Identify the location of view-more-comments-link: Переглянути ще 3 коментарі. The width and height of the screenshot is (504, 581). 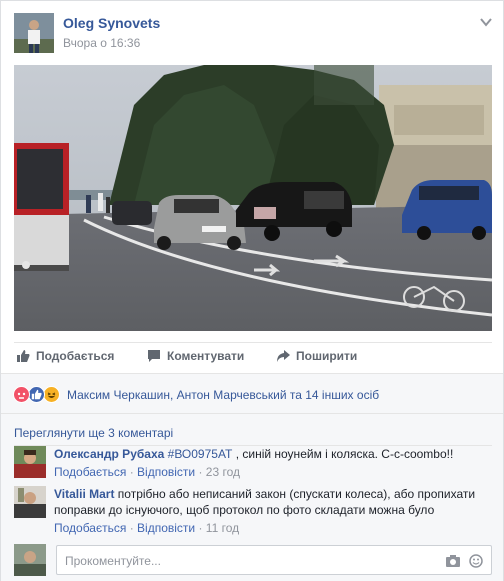
(93, 433).